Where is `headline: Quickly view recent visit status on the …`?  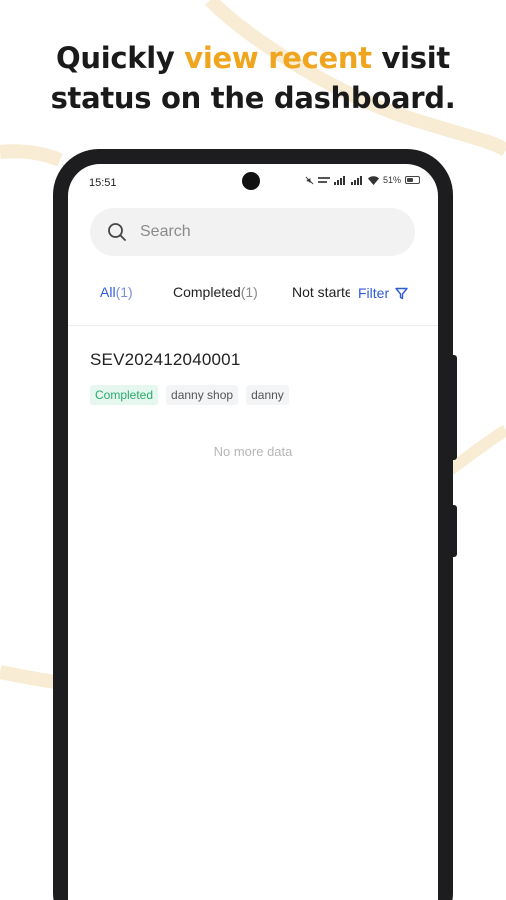 headline: Quickly view recent visit status on the … is located at coordinates (253, 78).